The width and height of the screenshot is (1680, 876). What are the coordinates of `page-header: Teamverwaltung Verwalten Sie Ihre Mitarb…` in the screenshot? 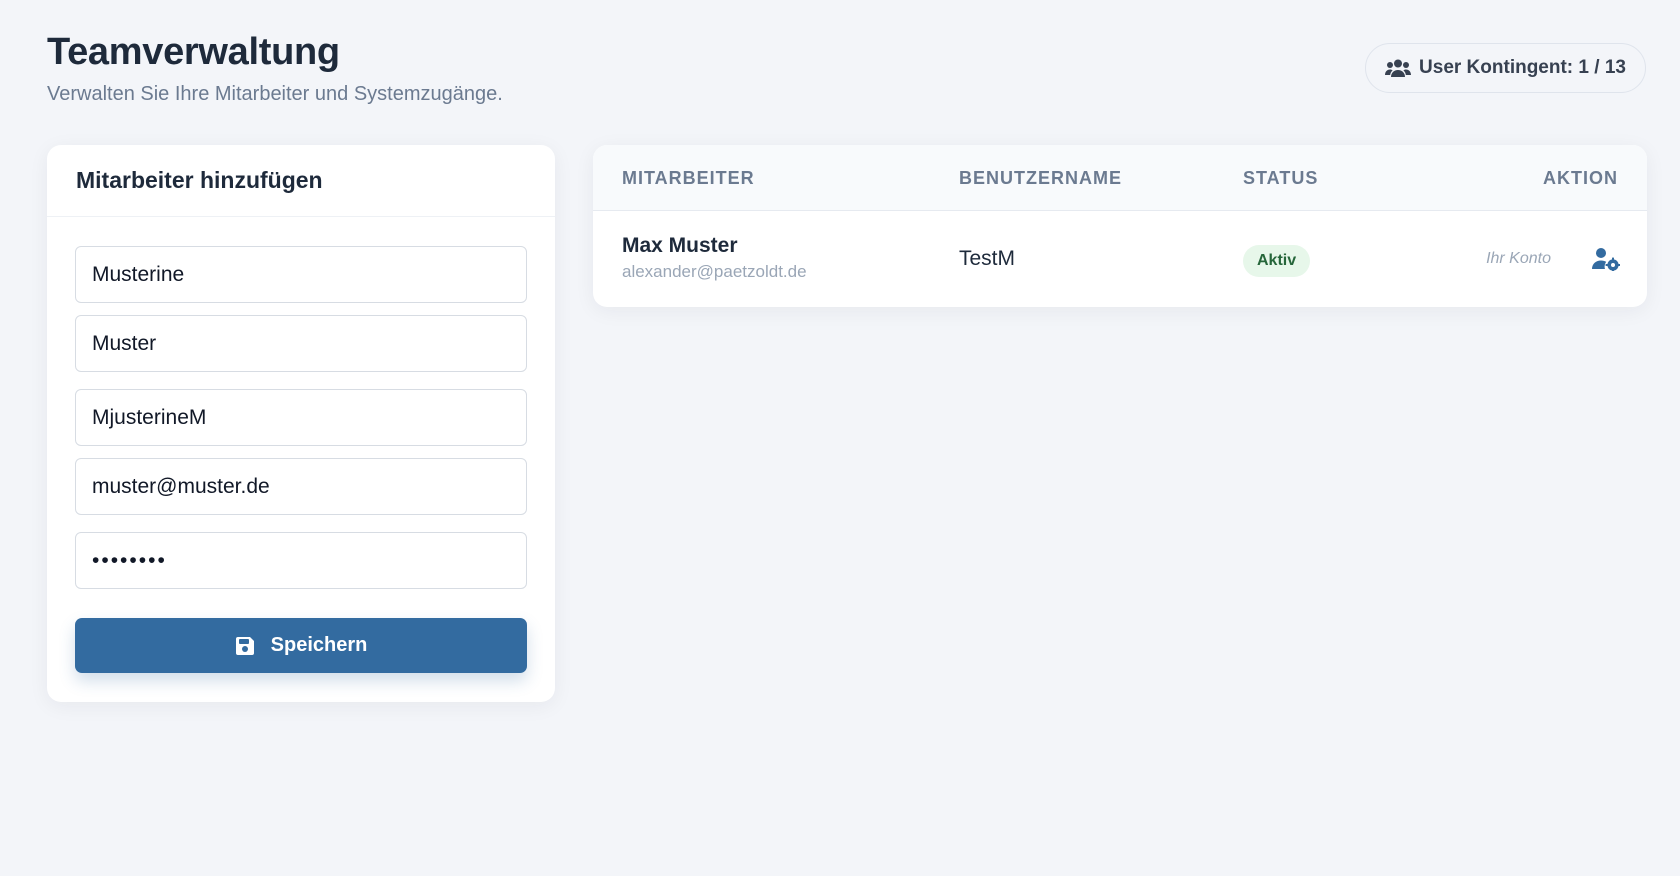 It's located at (275, 68).